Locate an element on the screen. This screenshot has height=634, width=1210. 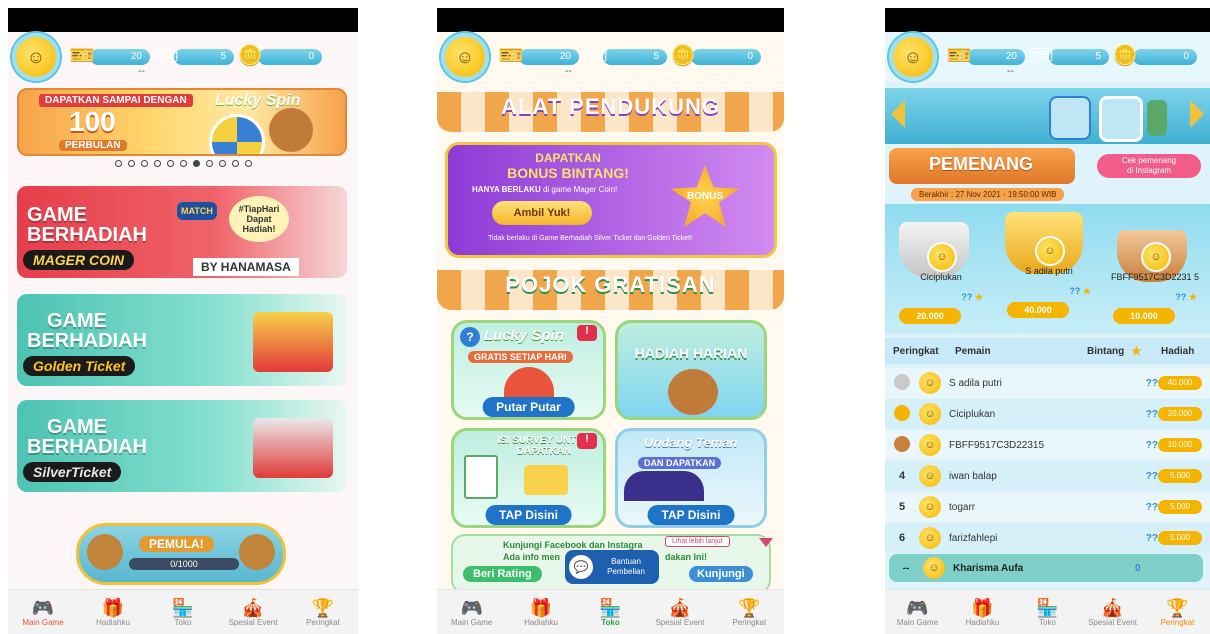
winner-prize: 10.000 is located at coordinates (1144, 316).